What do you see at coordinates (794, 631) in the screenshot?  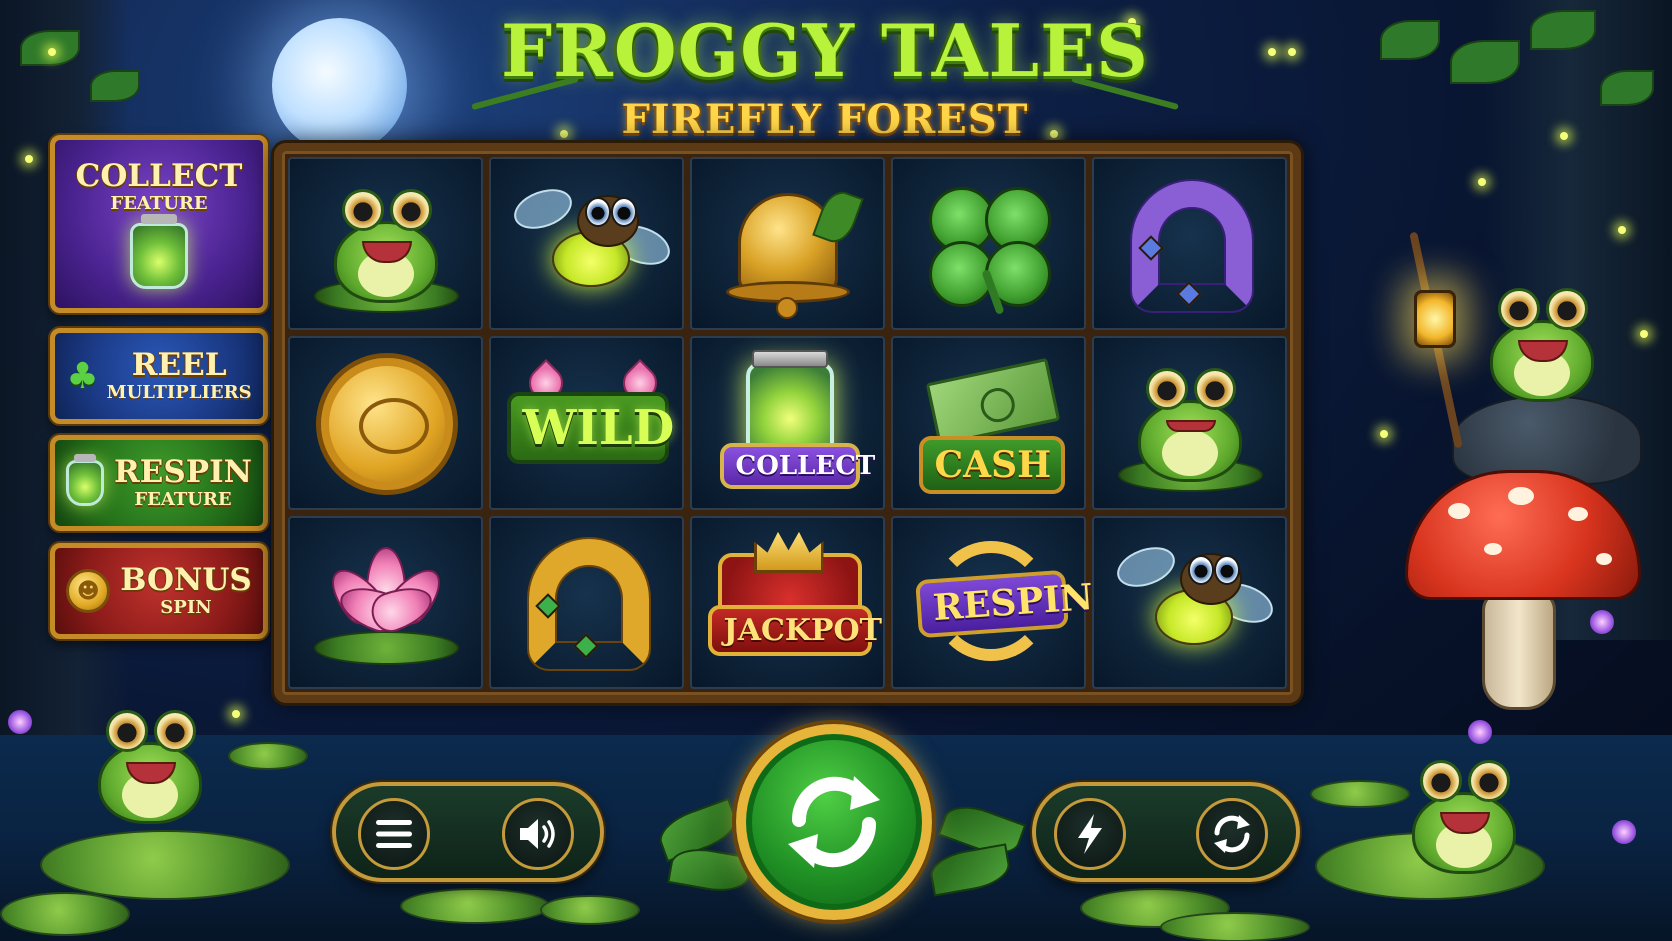 I see `jackpot-label: JACKPOT` at bounding box center [794, 631].